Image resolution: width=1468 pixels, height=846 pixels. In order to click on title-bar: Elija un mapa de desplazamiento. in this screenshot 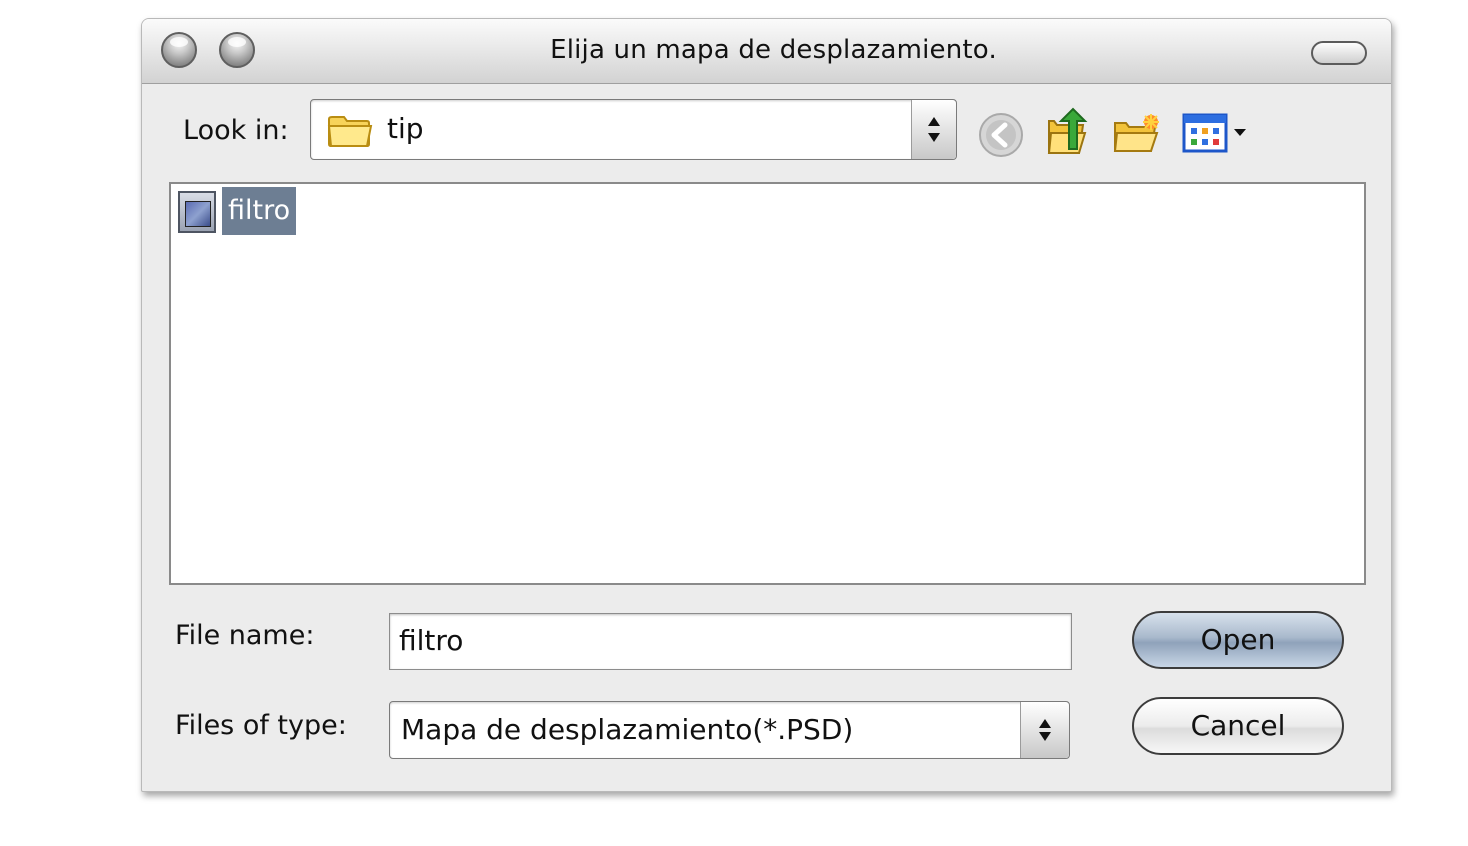, I will do `click(766, 51)`.